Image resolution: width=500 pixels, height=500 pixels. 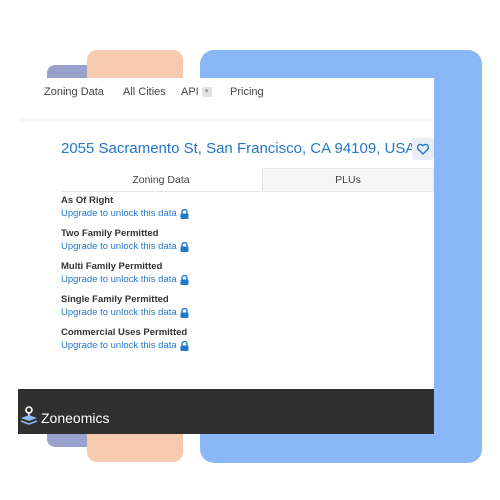 I want to click on list-item: As Of Right Upgrade to unlock this data, so click(x=161, y=211).